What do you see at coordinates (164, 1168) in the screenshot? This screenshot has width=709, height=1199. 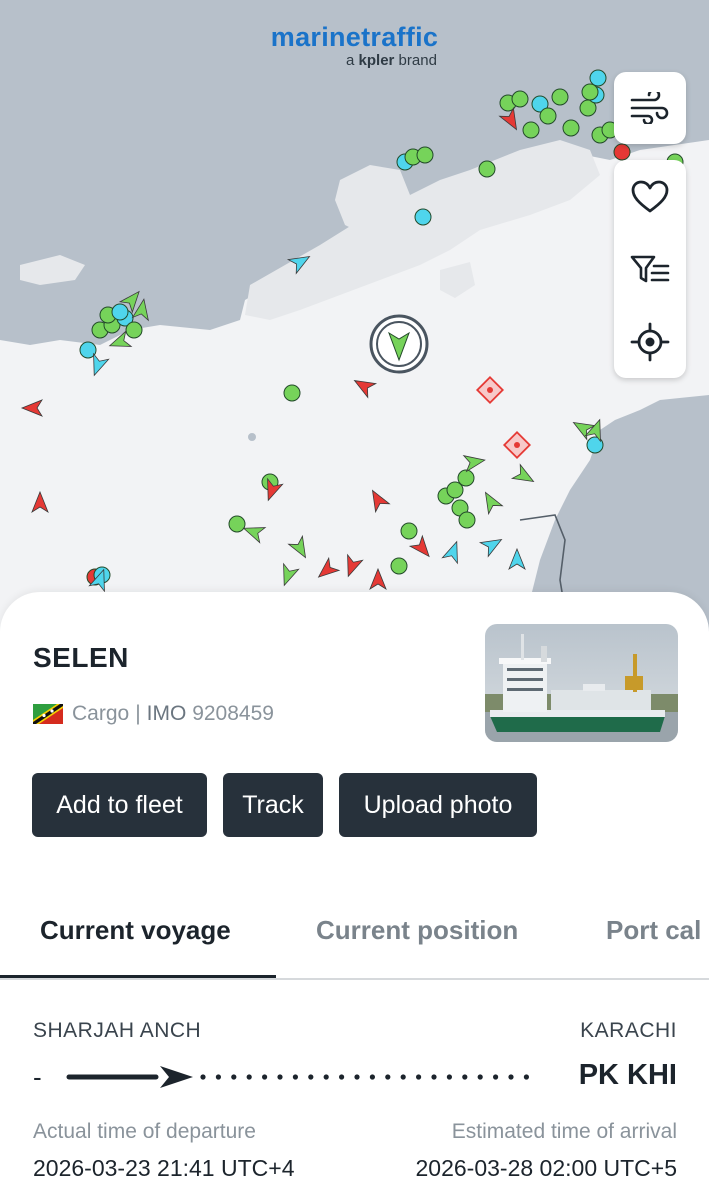 I see `departure-time: 2026-03-23 21:41 UTC+4` at bounding box center [164, 1168].